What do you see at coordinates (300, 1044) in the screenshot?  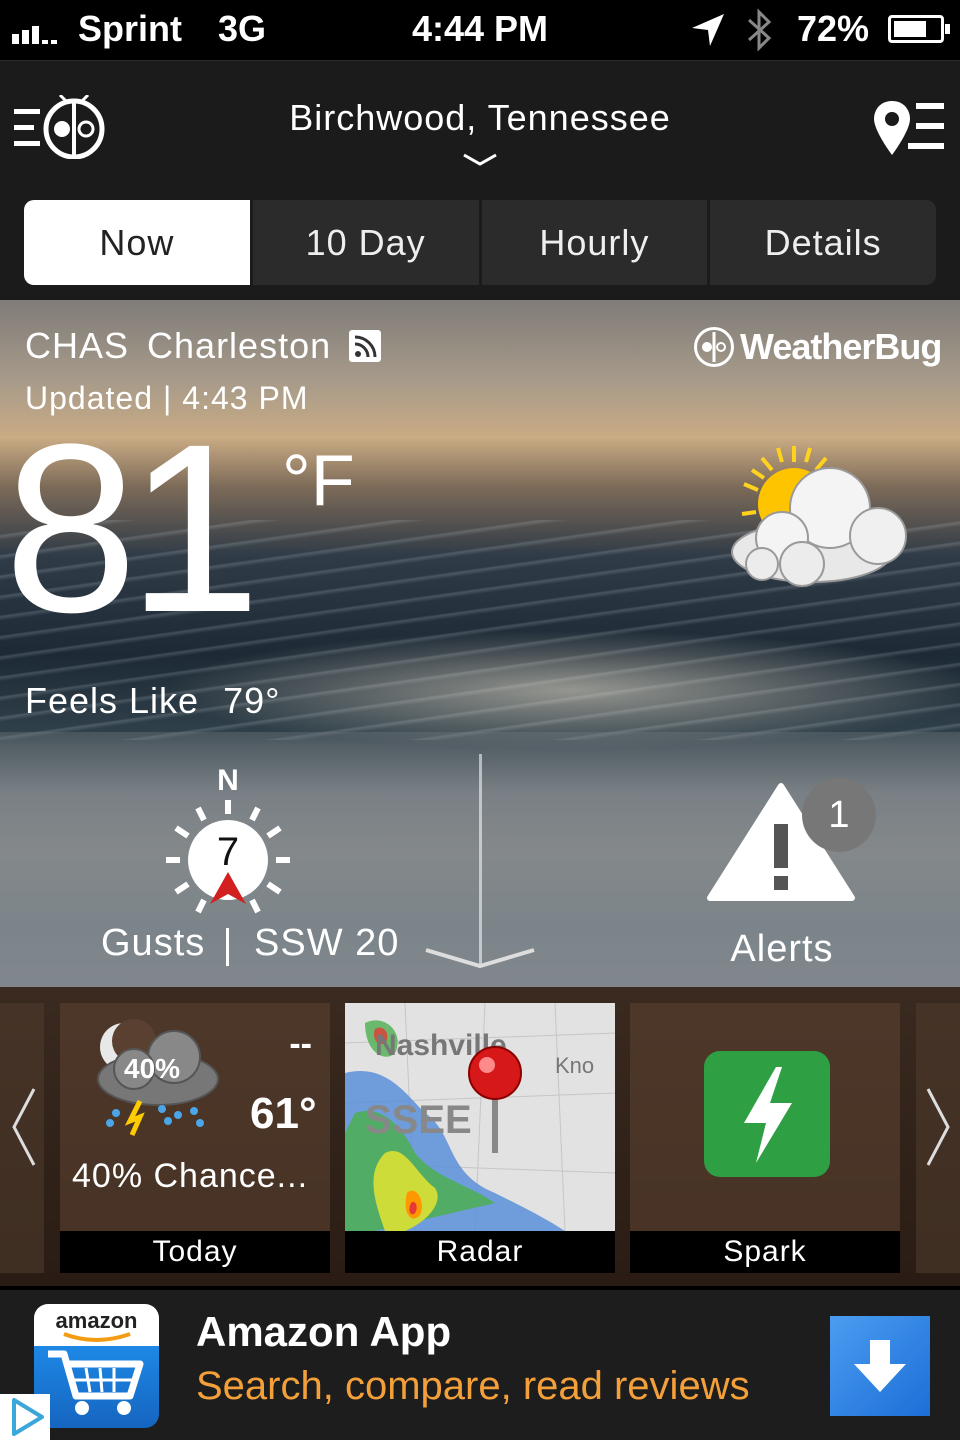 I see `today-high: --` at bounding box center [300, 1044].